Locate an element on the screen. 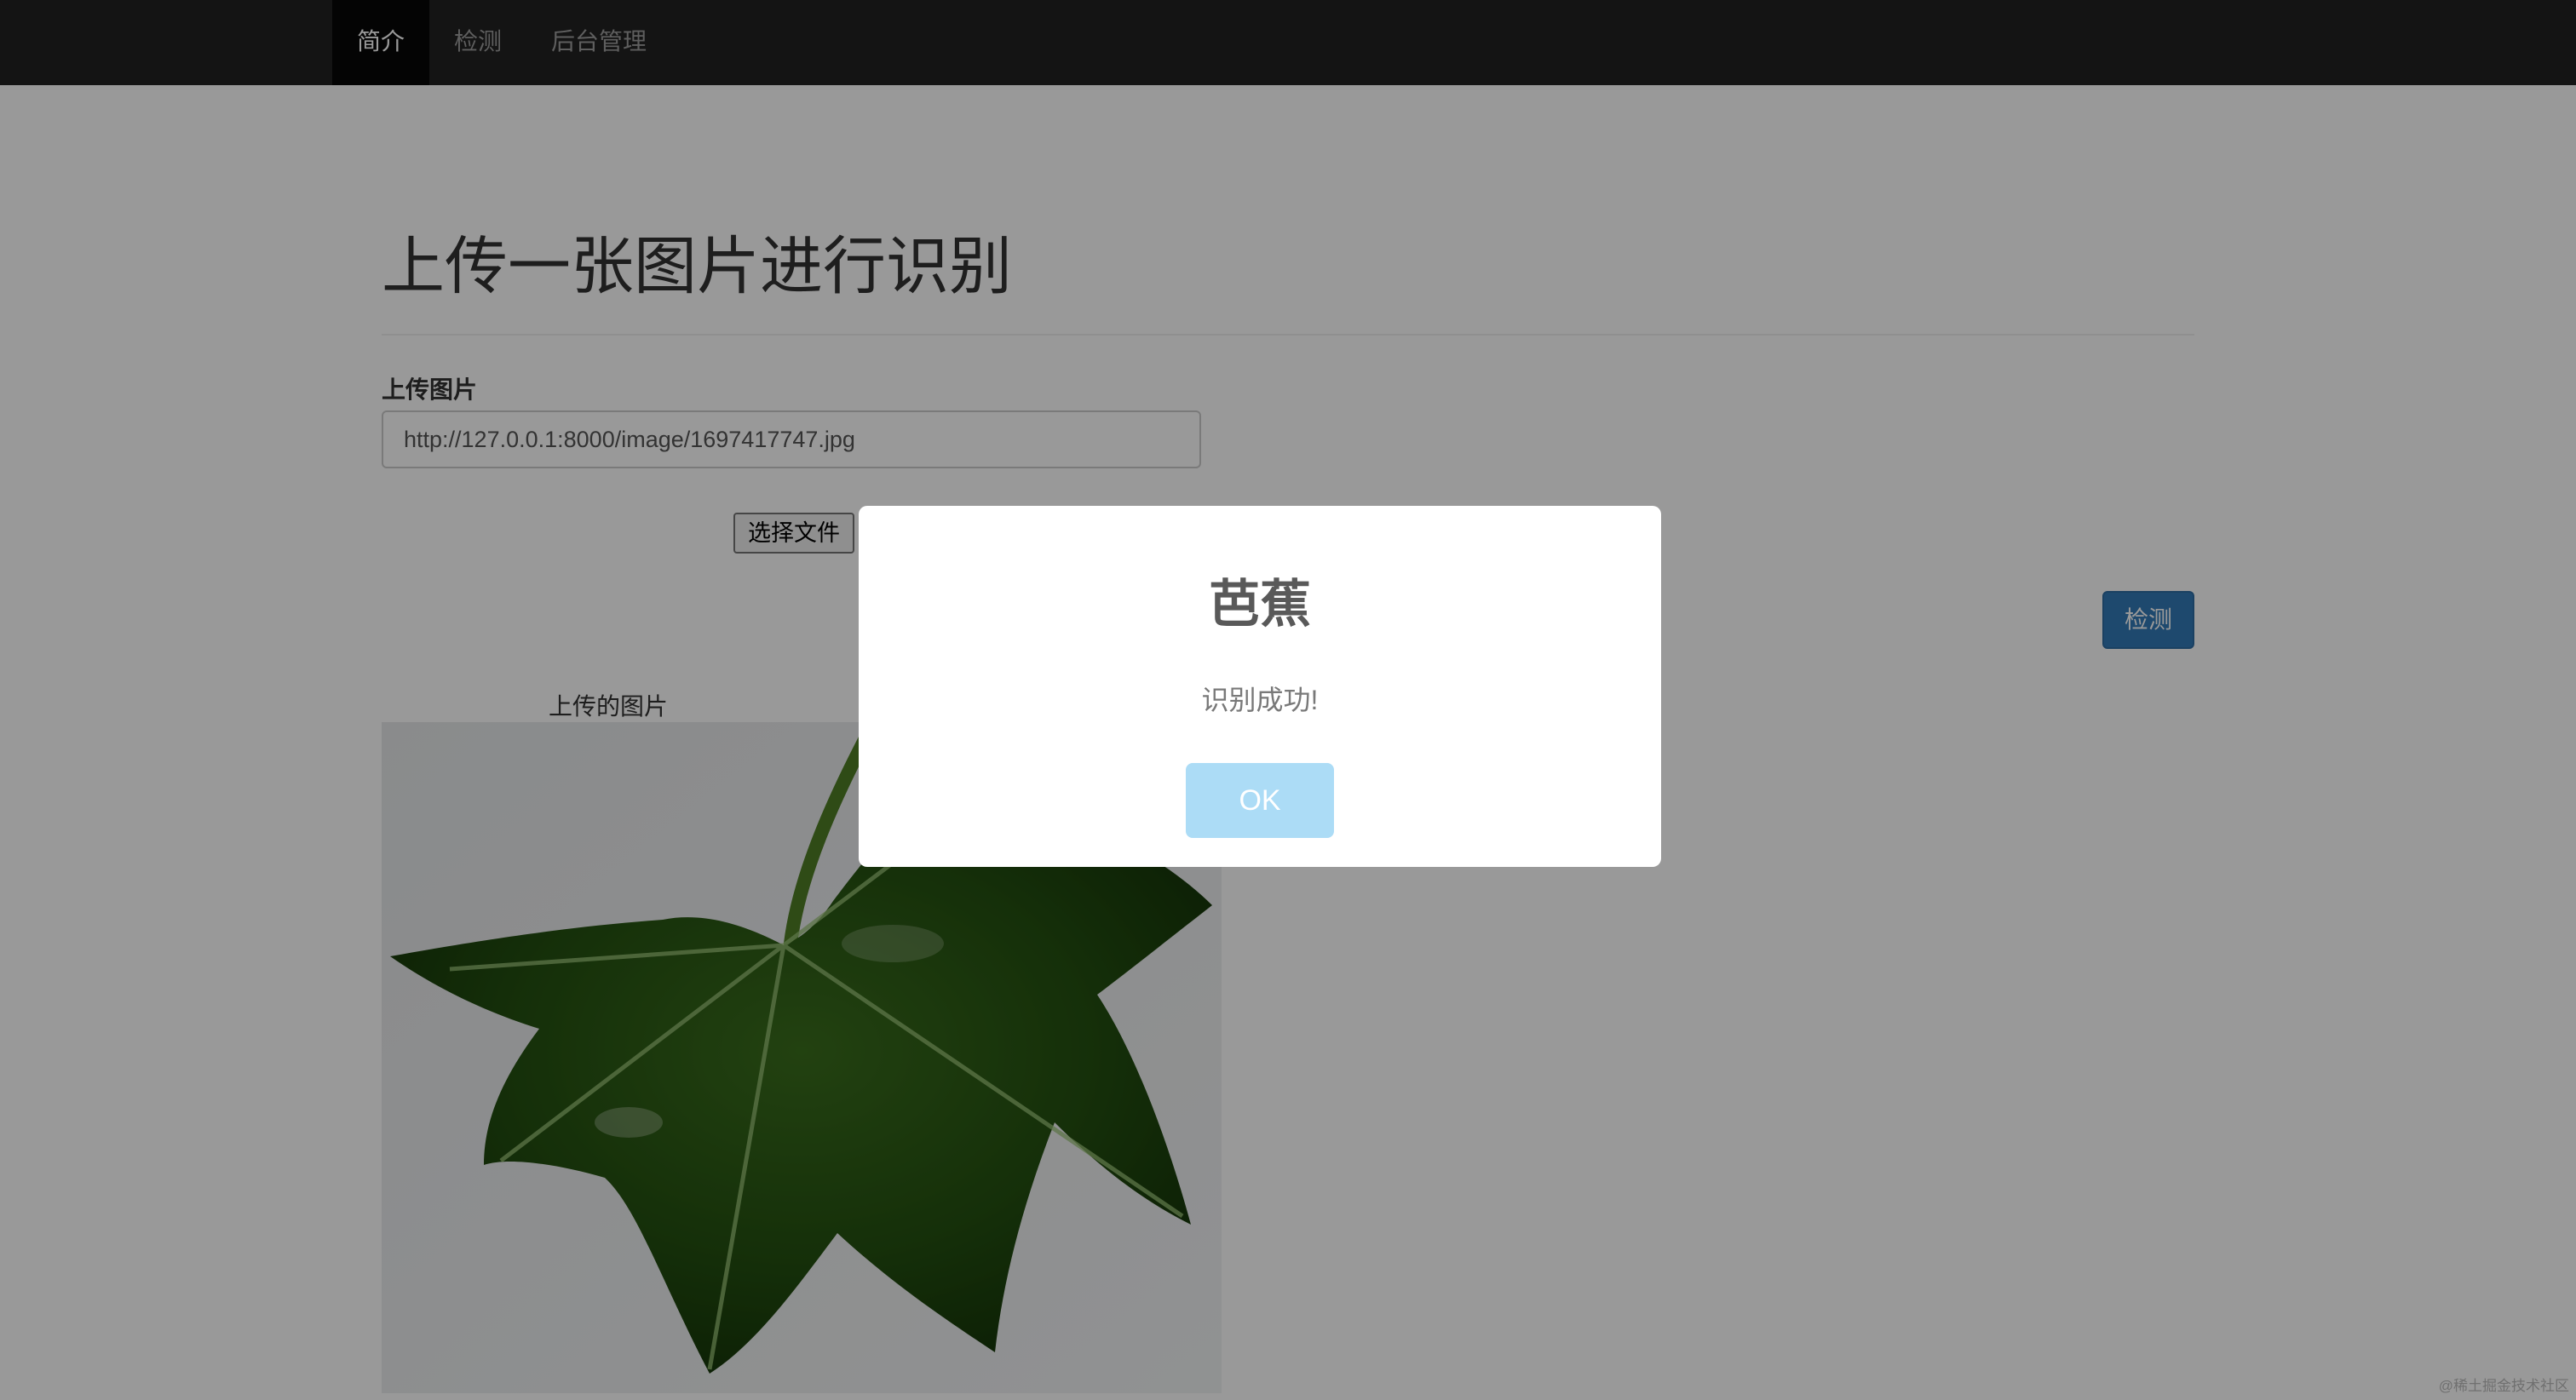 This screenshot has width=2576, height=1400. result-dialog: 芭蕉 识别成功! OK is located at coordinates (1260, 687).